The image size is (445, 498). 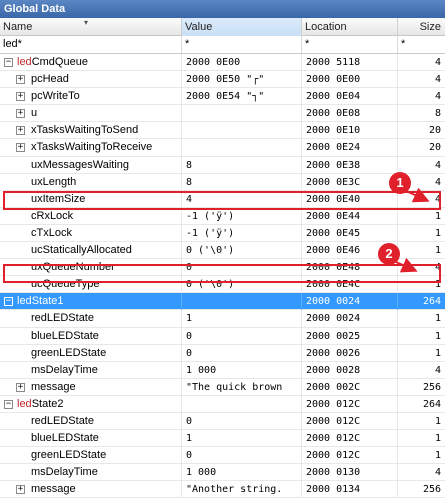 What do you see at coordinates (91, 302) in the screenshot?
I see `cell-name: − ledState1` at bounding box center [91, 302].